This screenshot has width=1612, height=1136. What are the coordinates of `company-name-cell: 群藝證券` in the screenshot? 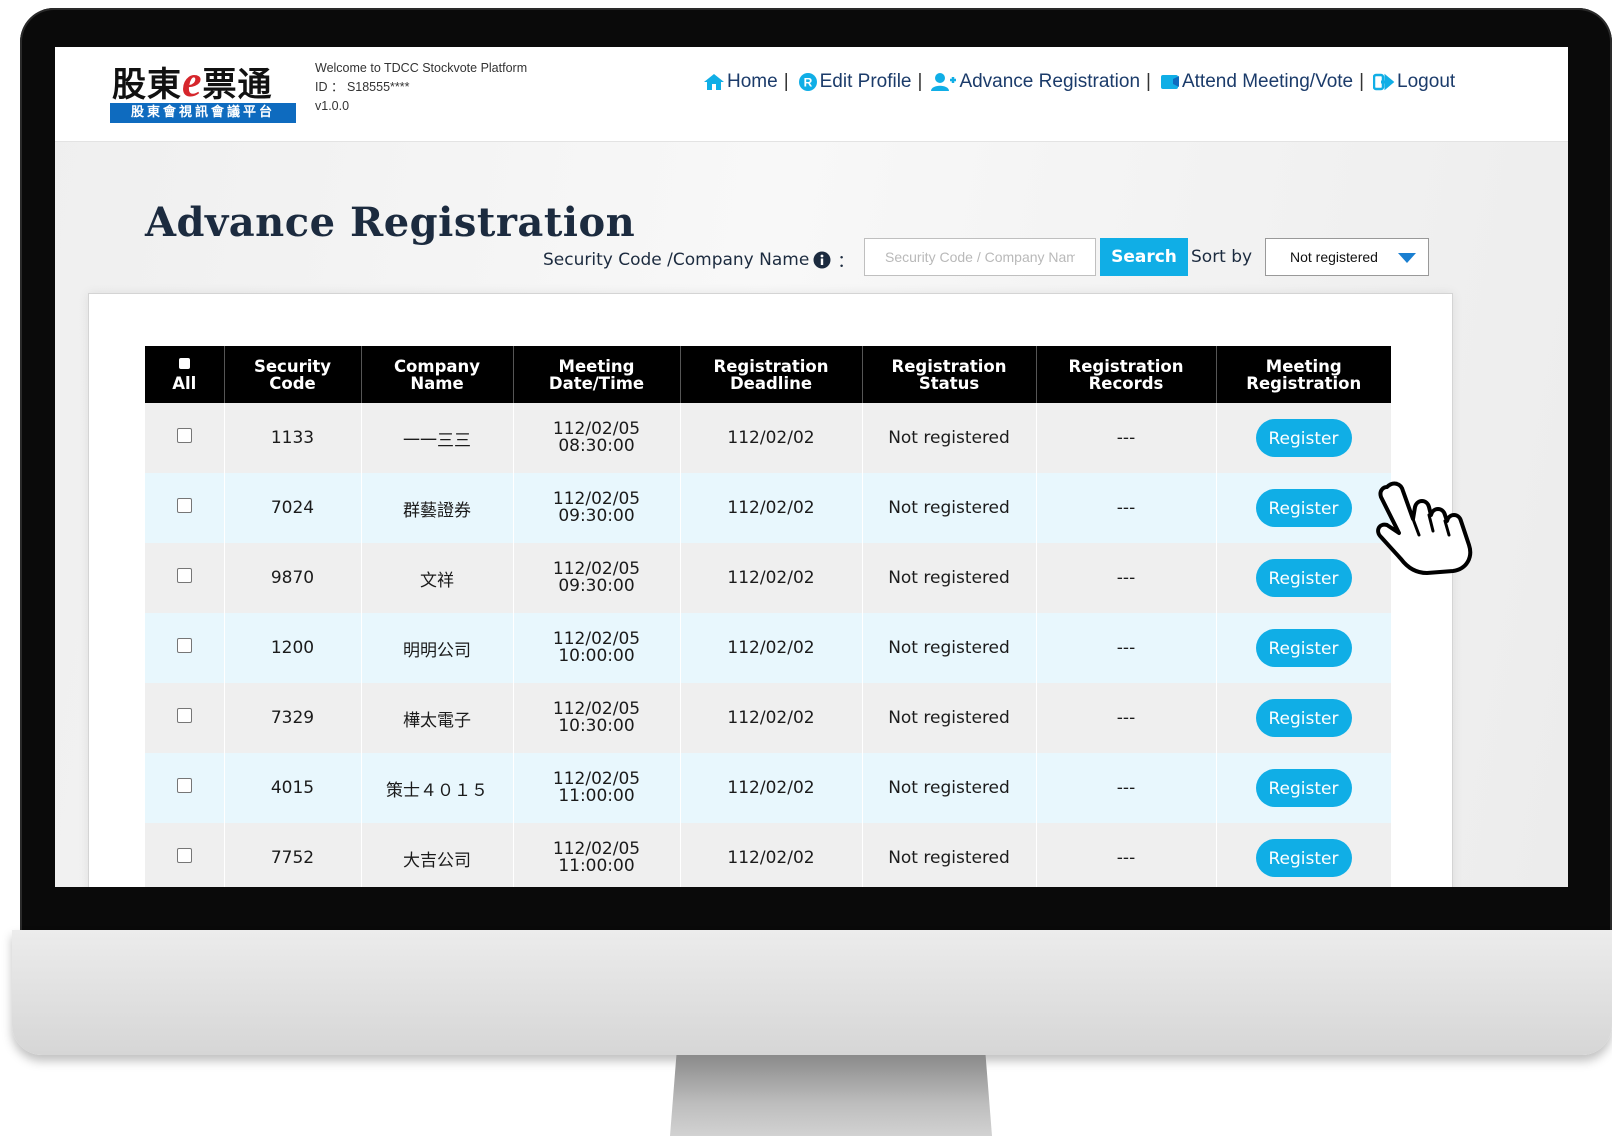 It's located at (437, 508).